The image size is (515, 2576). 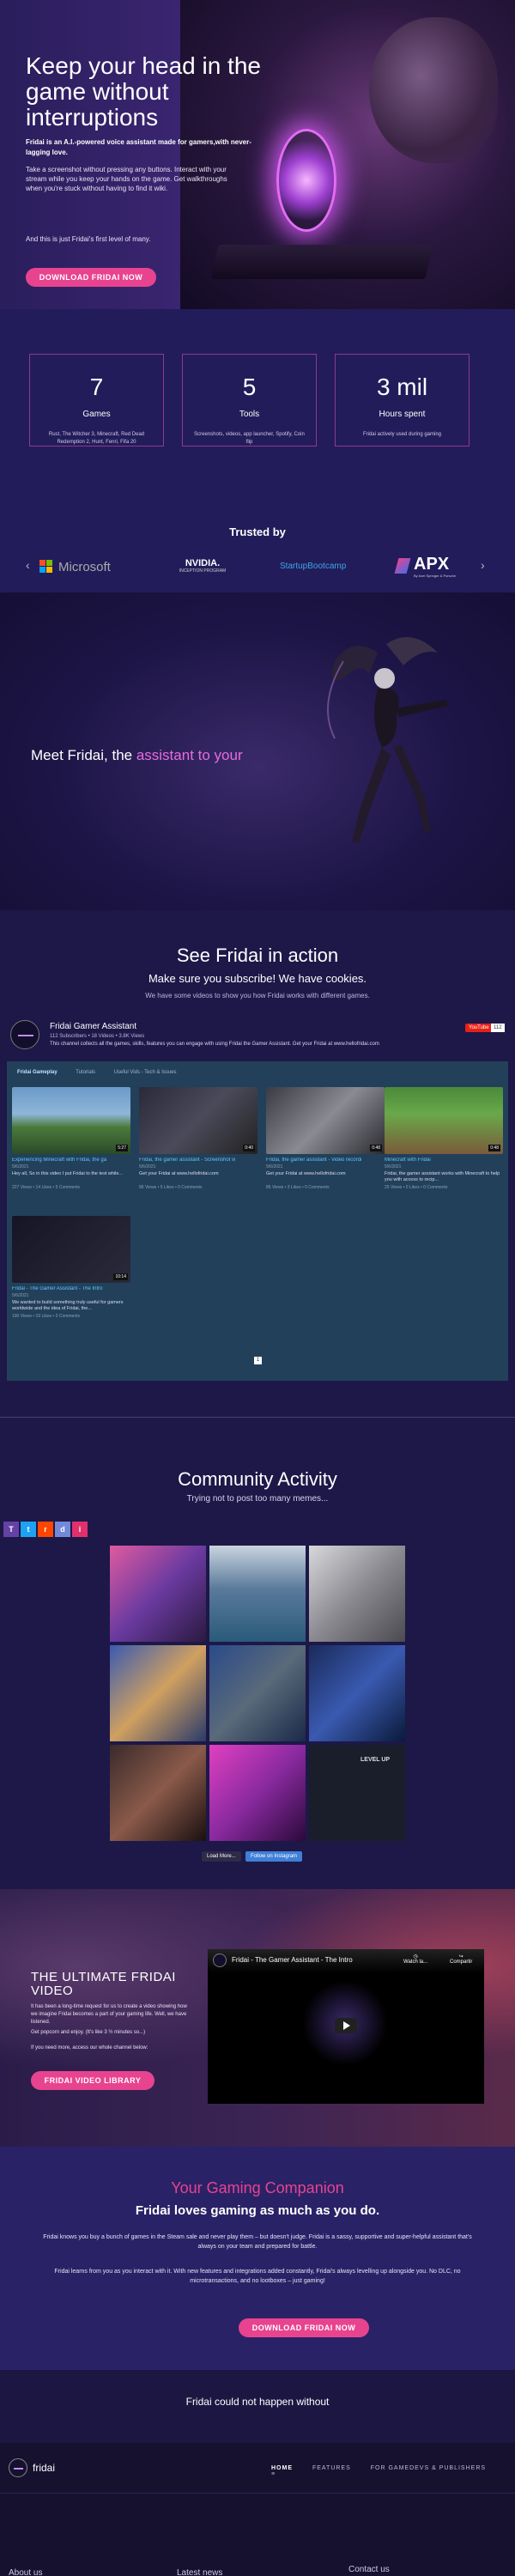 What do you see at coordinates (18, 2467) in the screenshot?
I see `fridai-logo-icon` at bounding box center [18, 2467].